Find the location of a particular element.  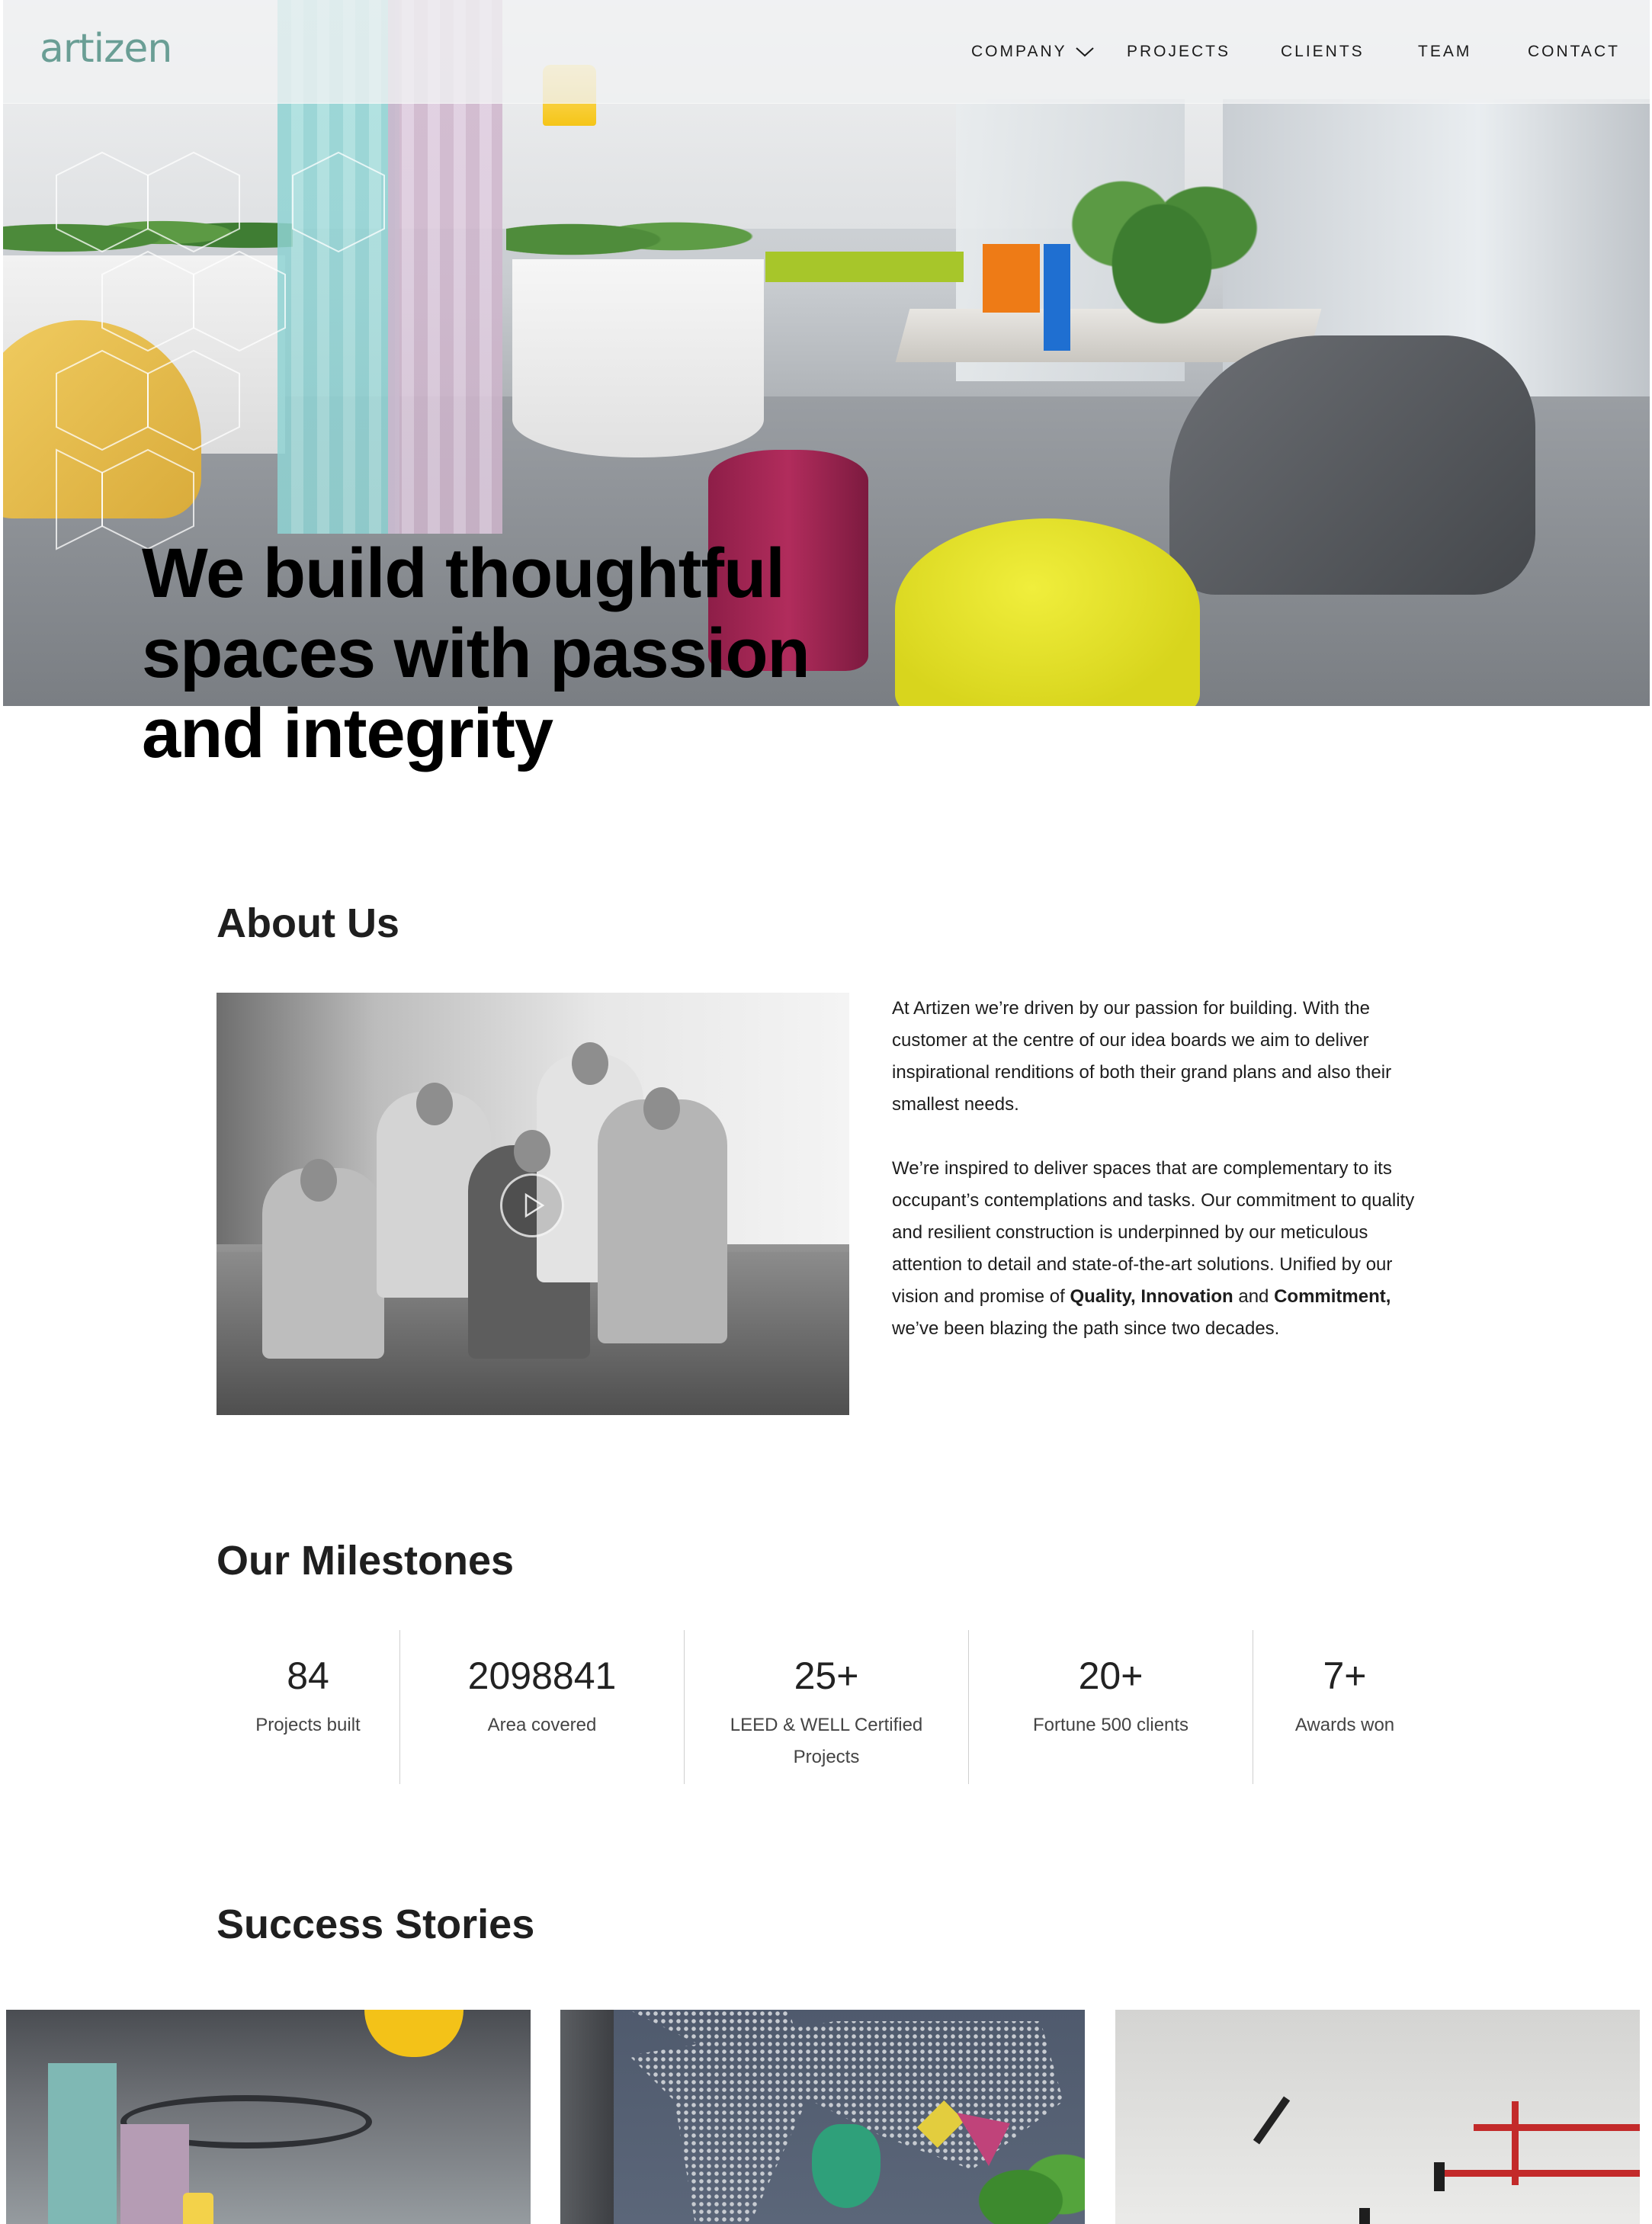

milestone-label: Area covered is located at coordinates (542, 1725).